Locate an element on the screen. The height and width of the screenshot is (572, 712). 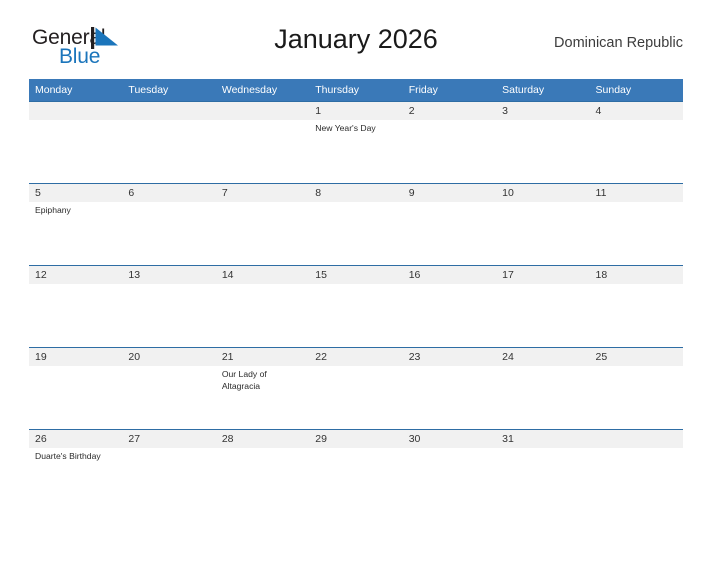
calendar-day-cell: 29 is located at coordinates (356, 470).